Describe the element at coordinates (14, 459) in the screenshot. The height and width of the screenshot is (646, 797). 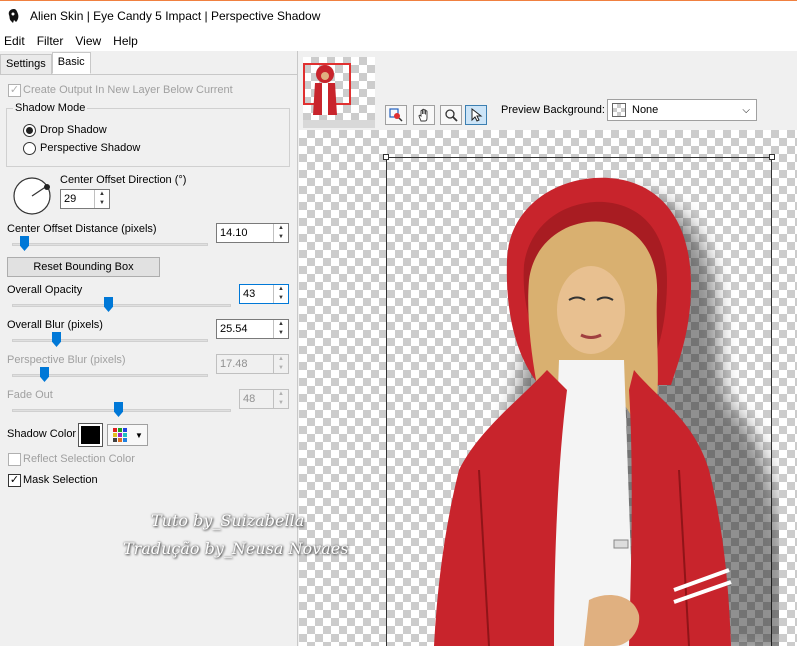
I see `reflect-selection-color-checkbox` at that location.